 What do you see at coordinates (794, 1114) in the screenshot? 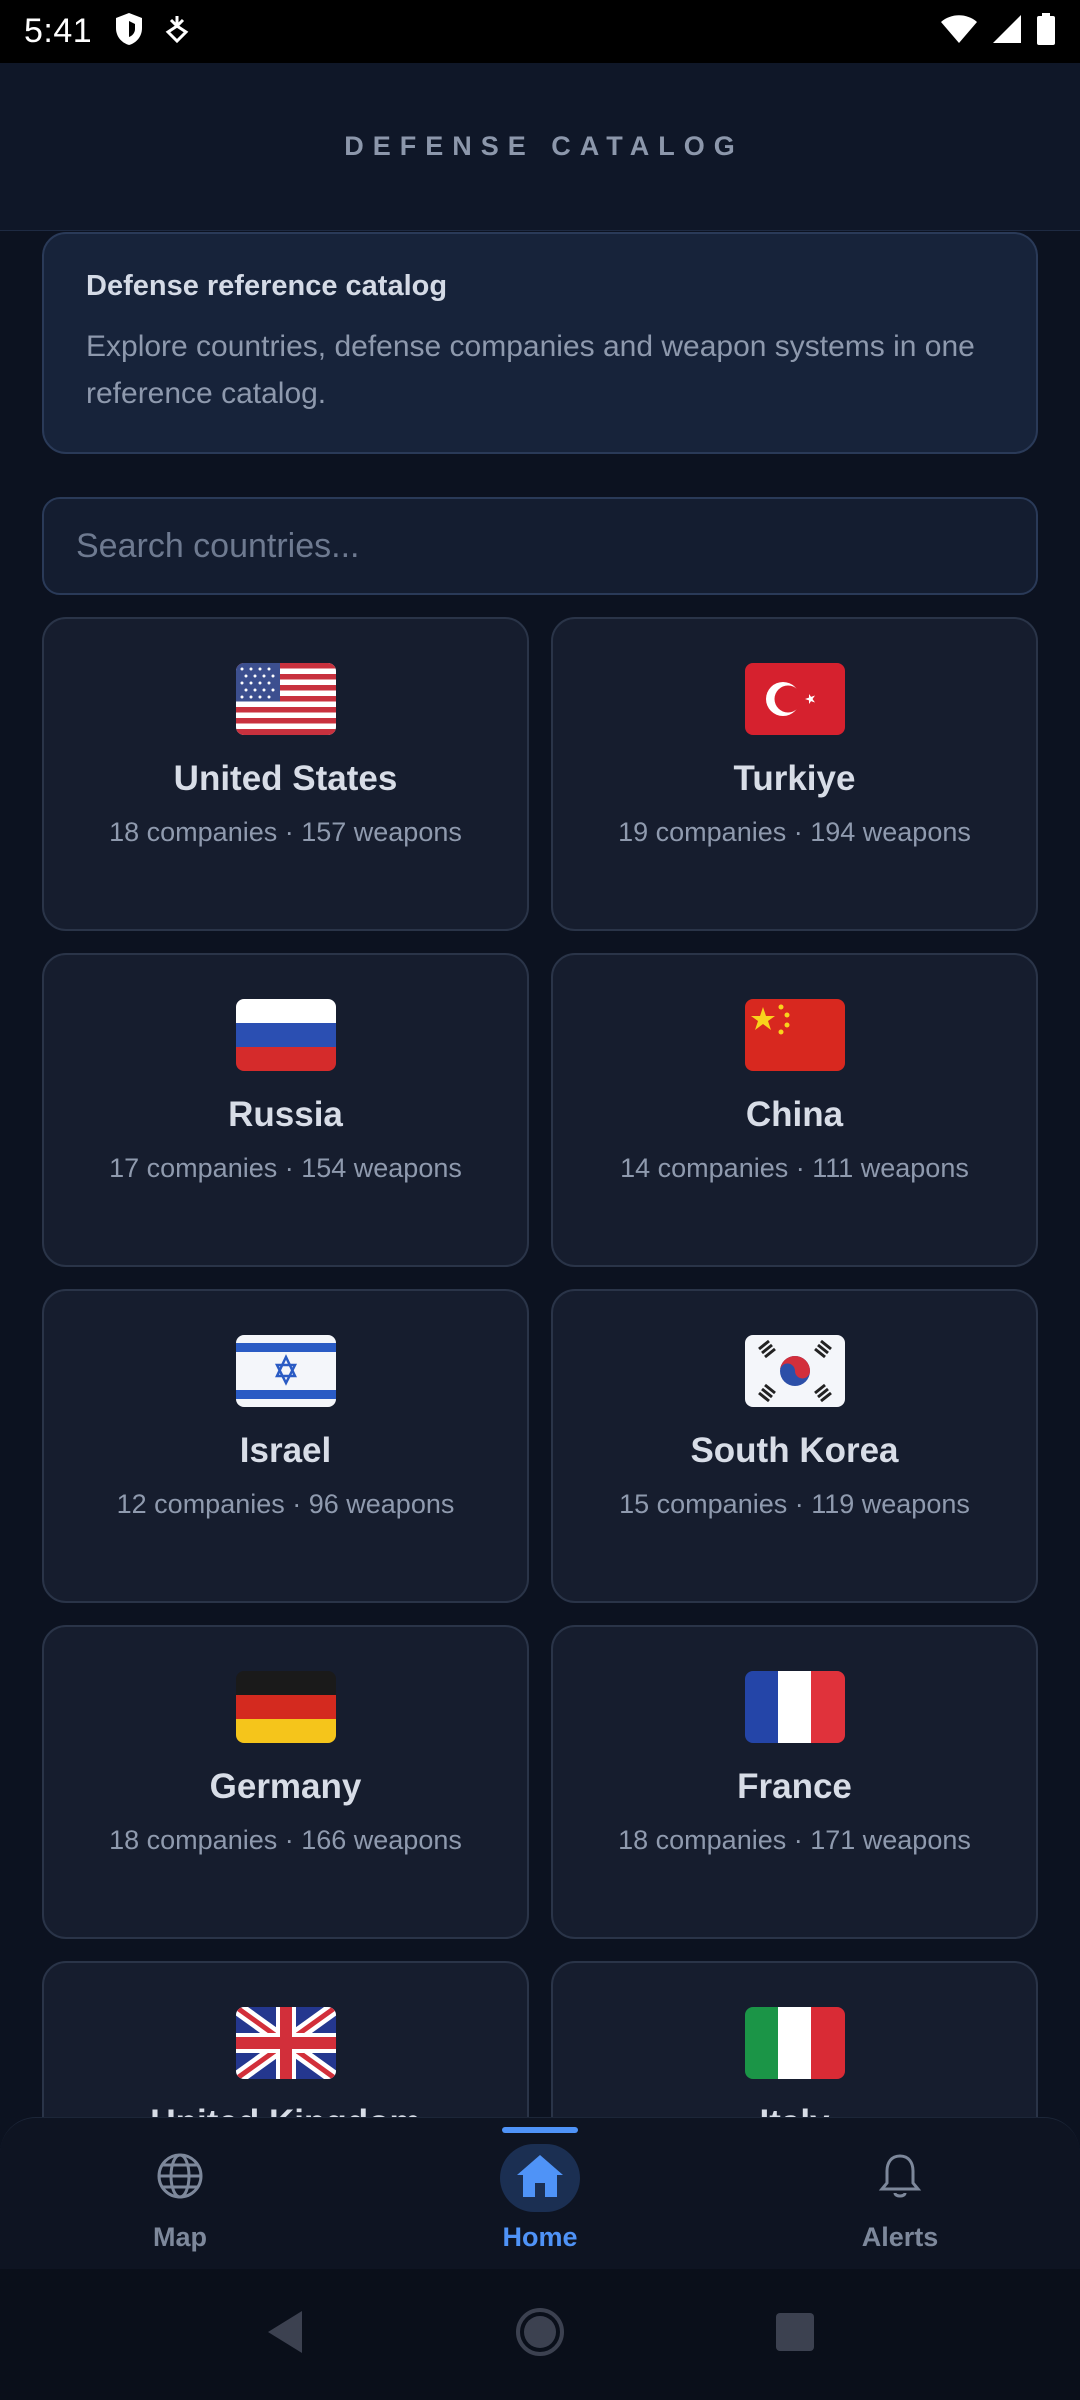
I see `country-name: China` at bounding box center [794, 1114].